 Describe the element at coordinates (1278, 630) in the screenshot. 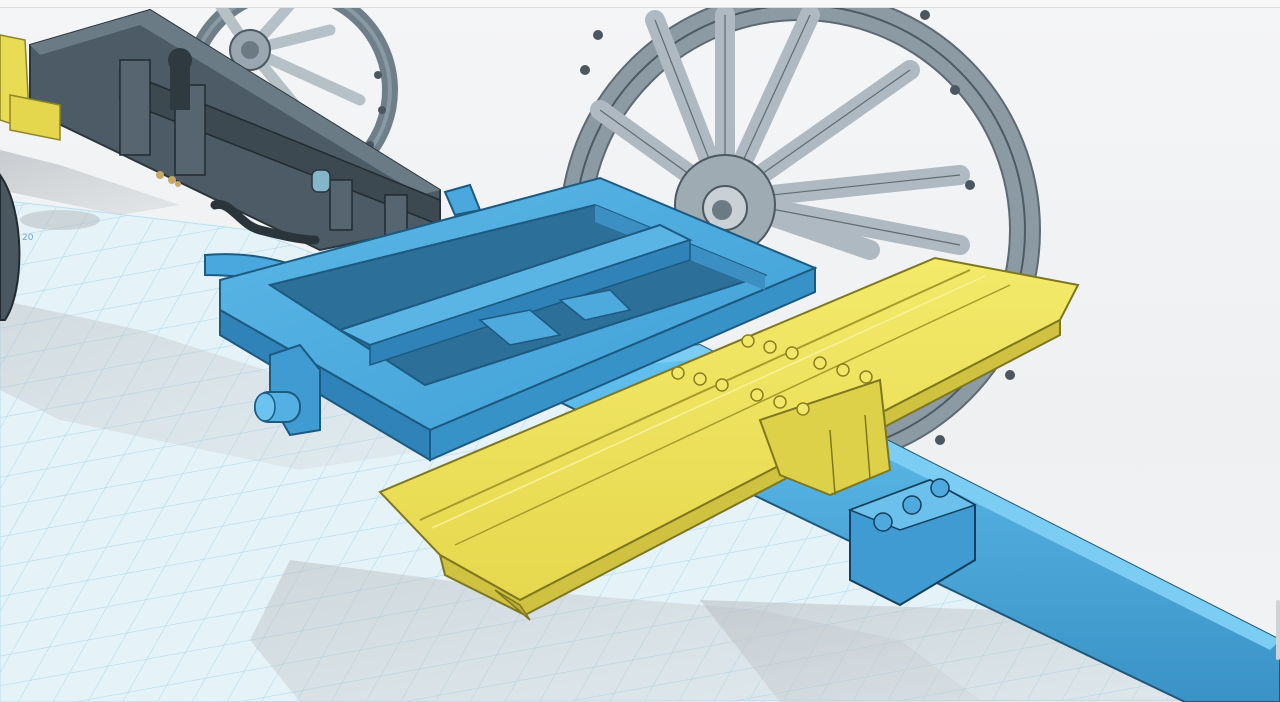

I see `viewport-scrollbar` at that location.